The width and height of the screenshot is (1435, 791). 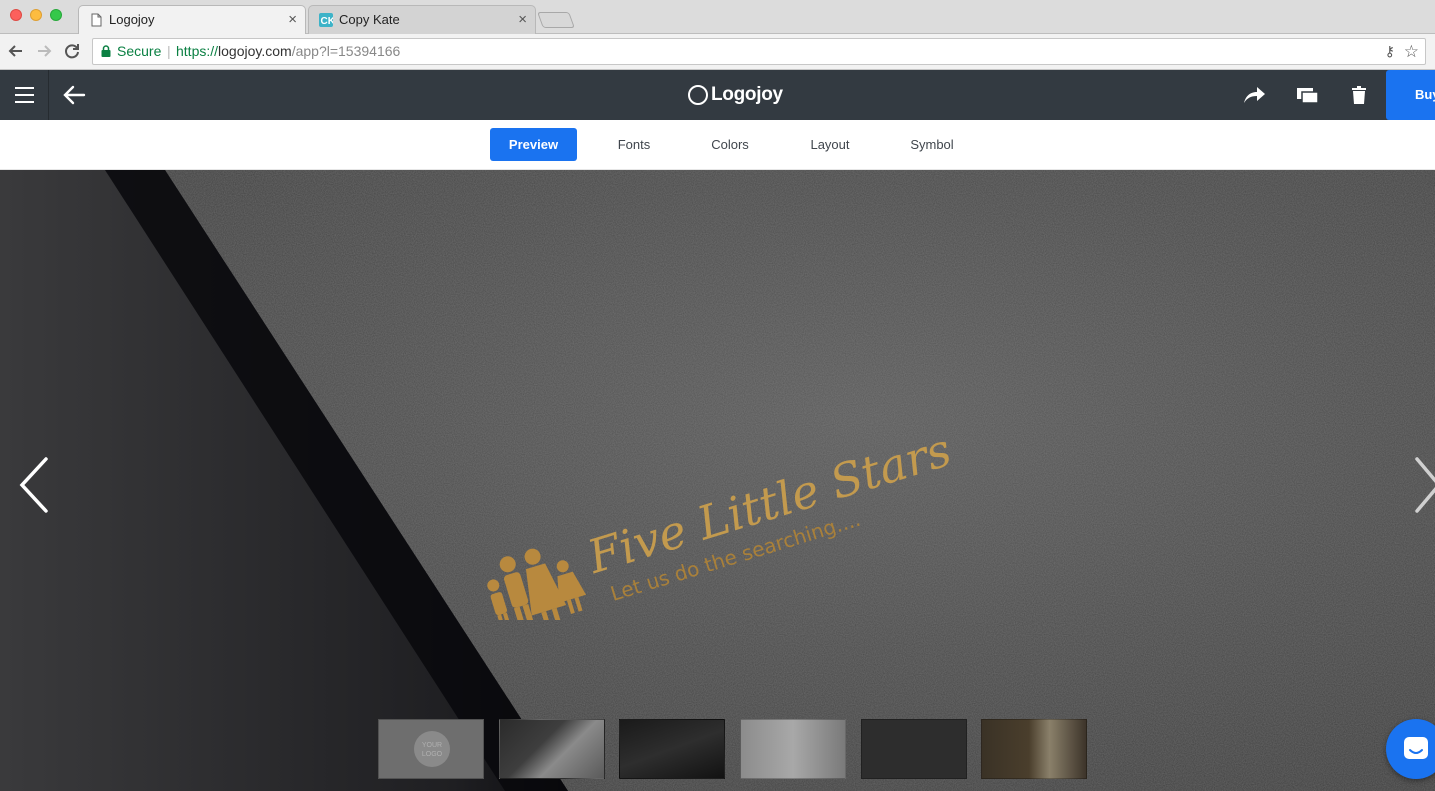 What do you see at coordinates (96, 20) in the screenshot?
I see `page-icon` at bounding box center [96, 20].